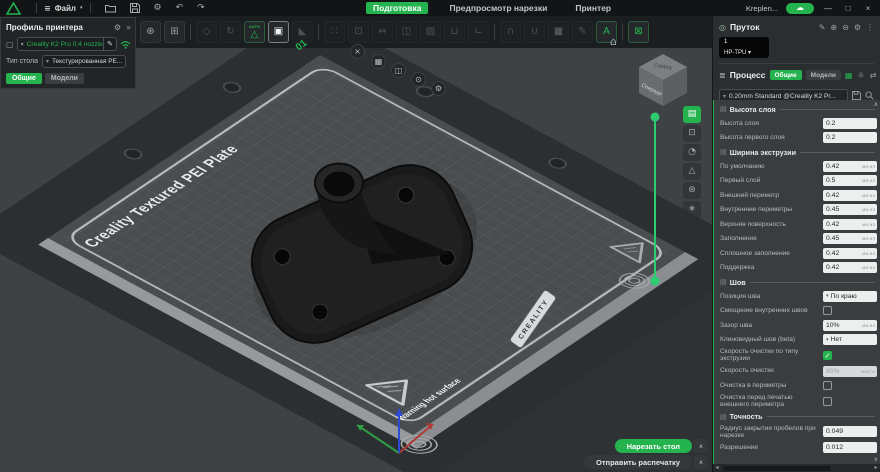 Image resolution: width=880 pixels, height=472 pixels. Describe the element at coordinates (47, 8) in the screenshot. I see `hamburger-icon: ≡` at that location.